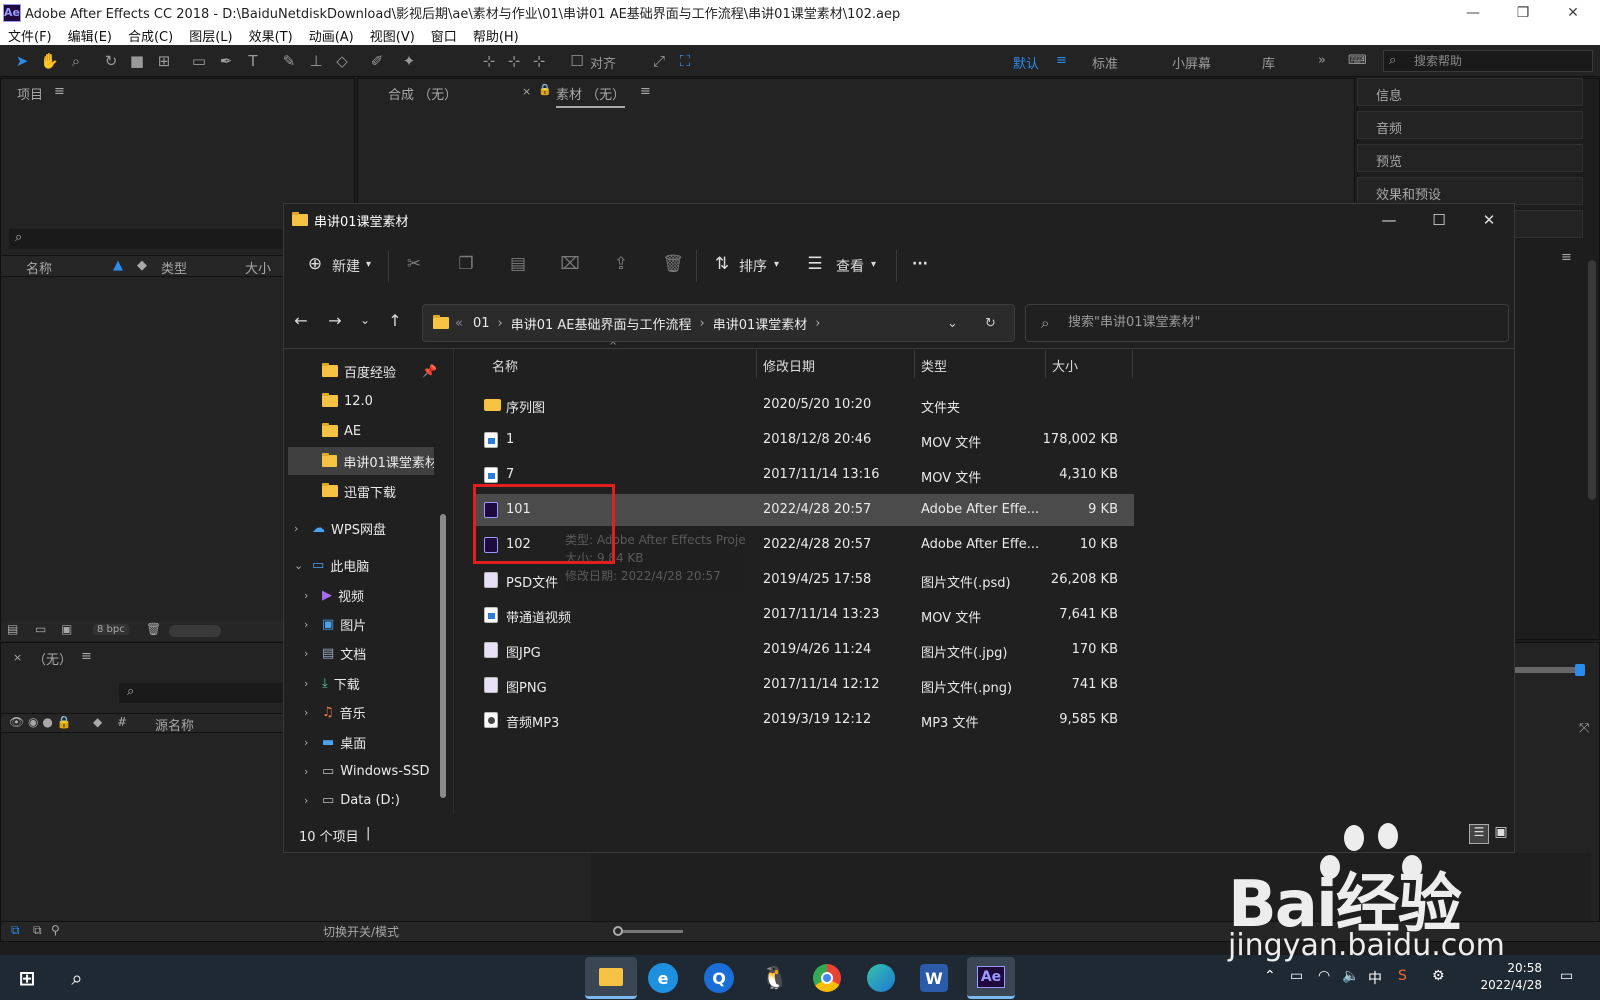 This screenshot has width=1600, height=1000. What do you see at coordinates (1546, 670) in the screenshot?
I see `timeline-zoom-slider` at bounding box center [1546, 670].